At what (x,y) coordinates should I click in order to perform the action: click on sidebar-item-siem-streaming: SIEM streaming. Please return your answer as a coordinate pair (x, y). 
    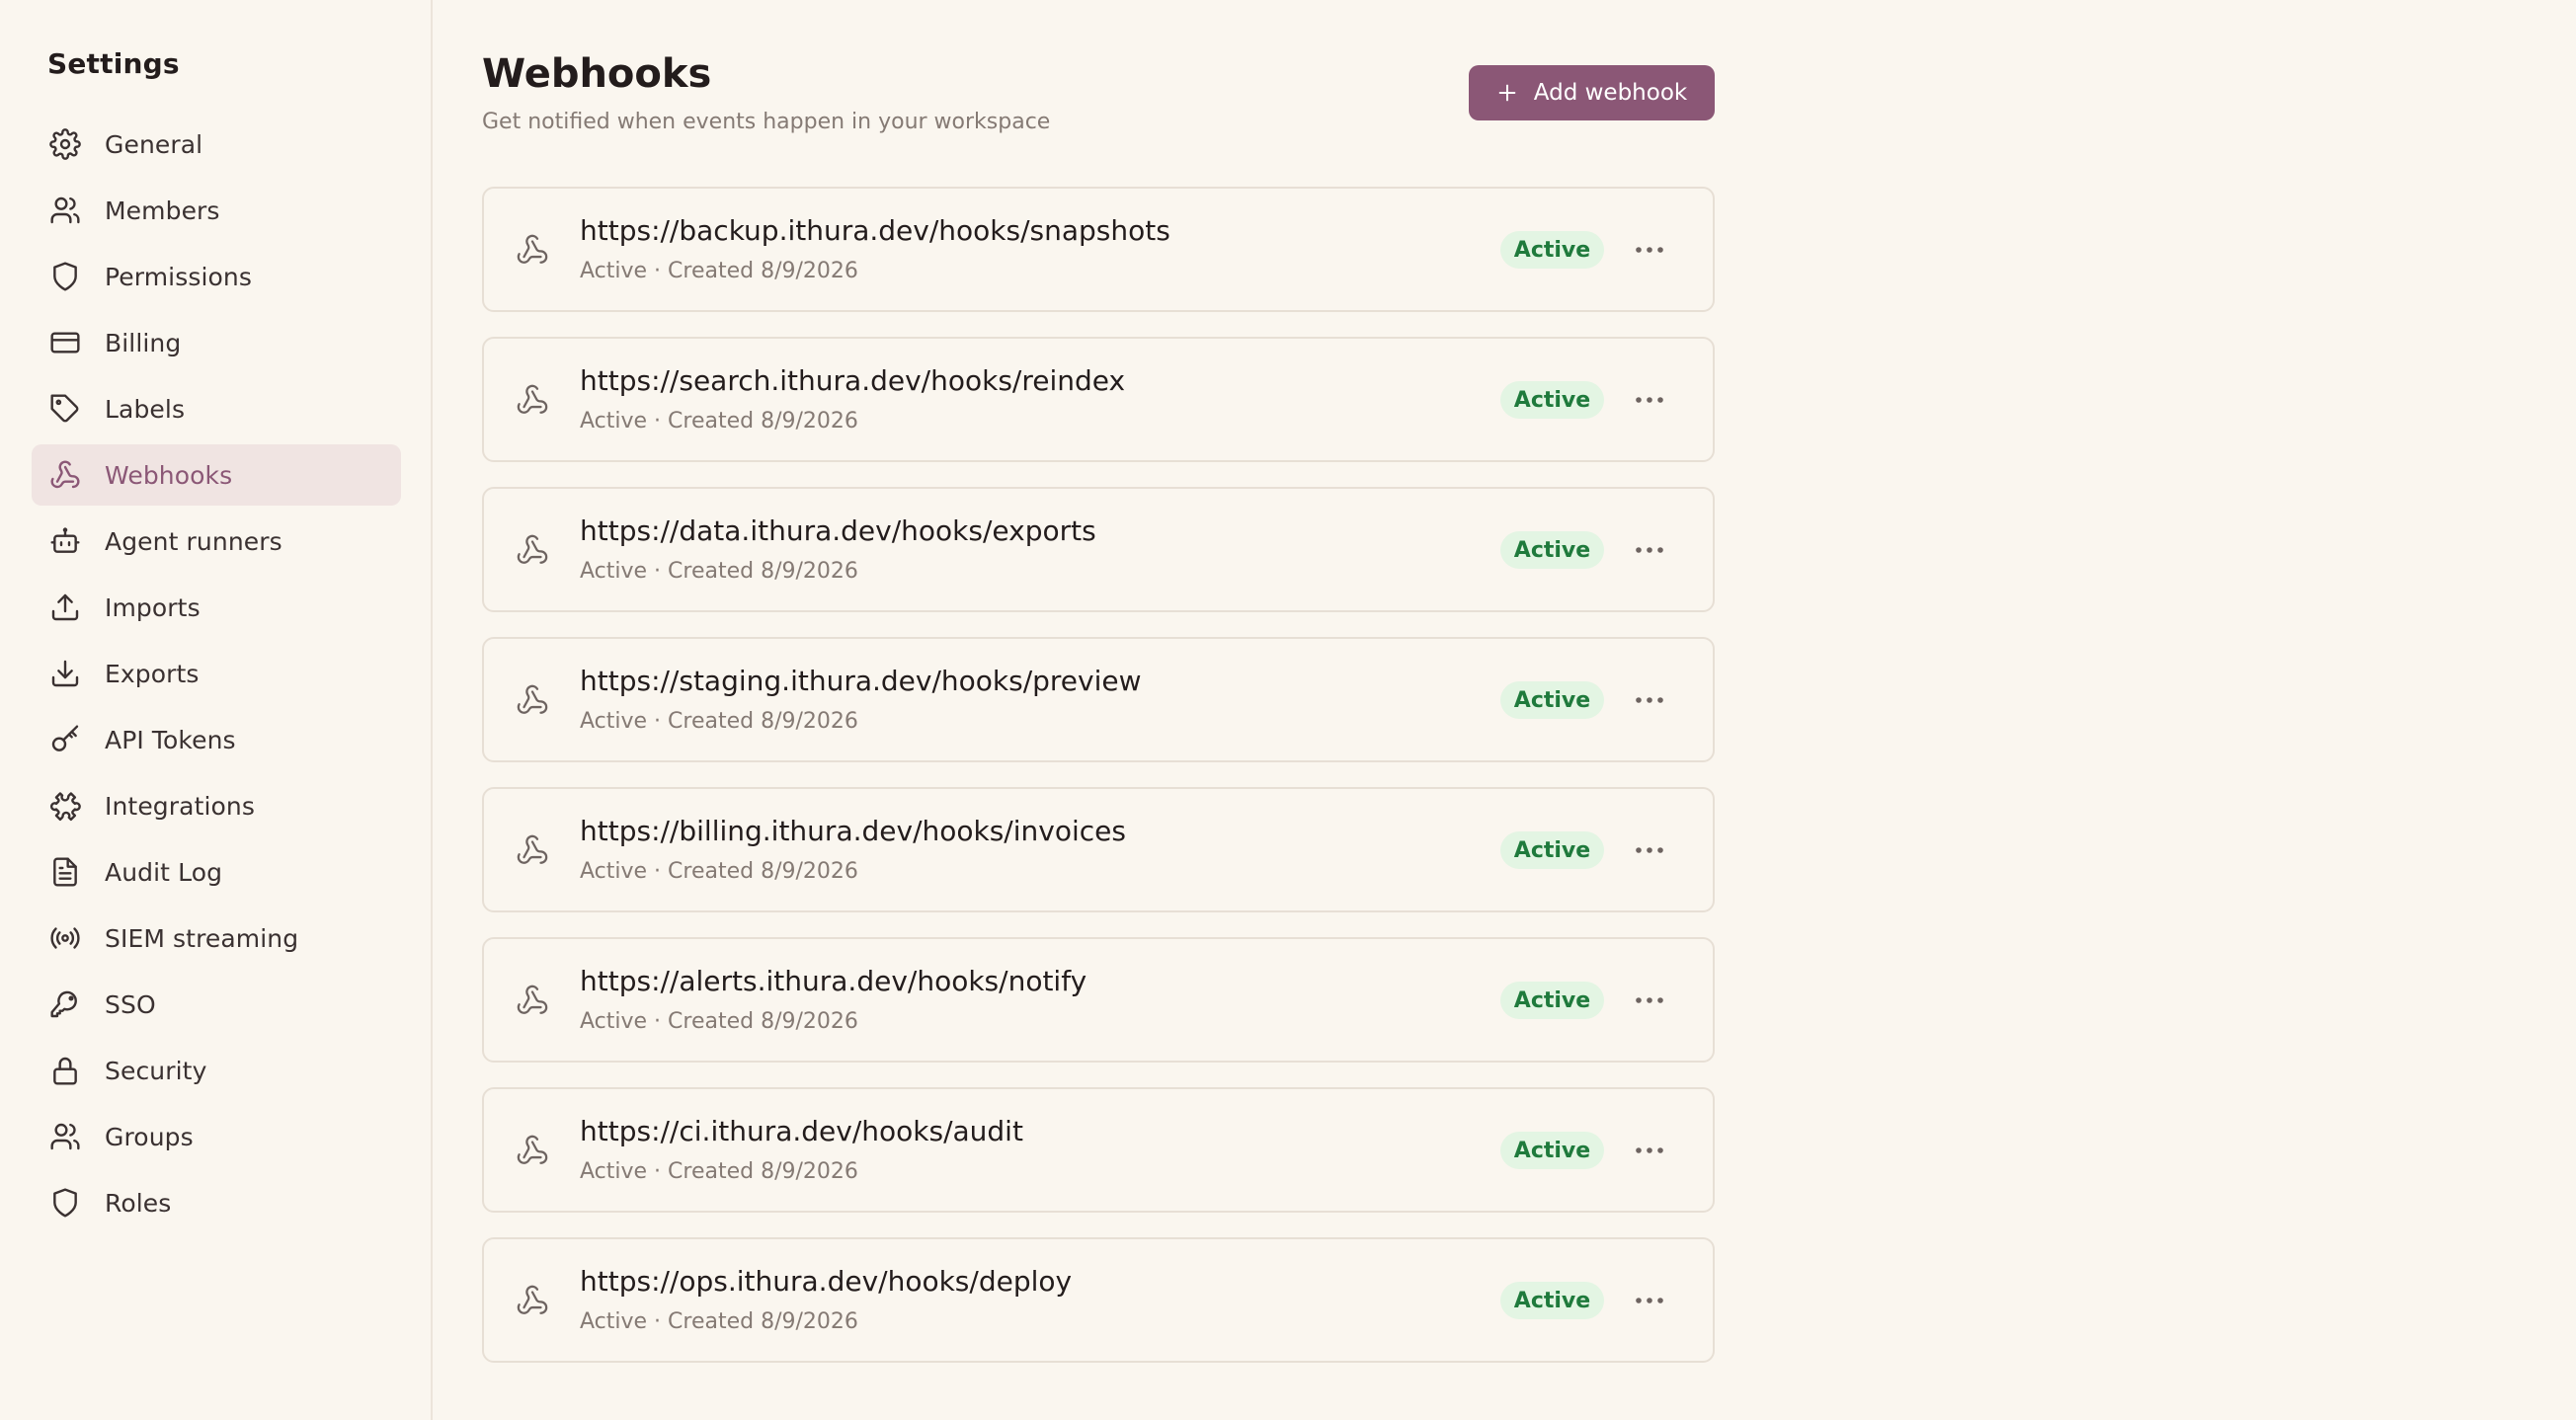
    Looking at the image, I should click on (216, 938).